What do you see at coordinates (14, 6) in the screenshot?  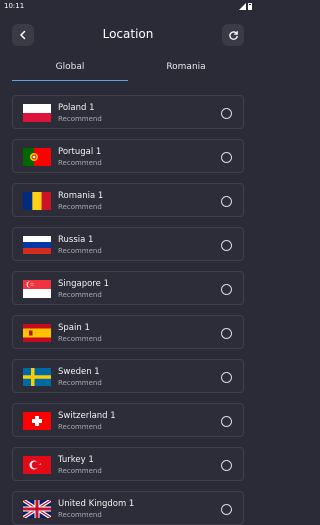 I see `status-time: 10:11` at bounding box center [14, 6].